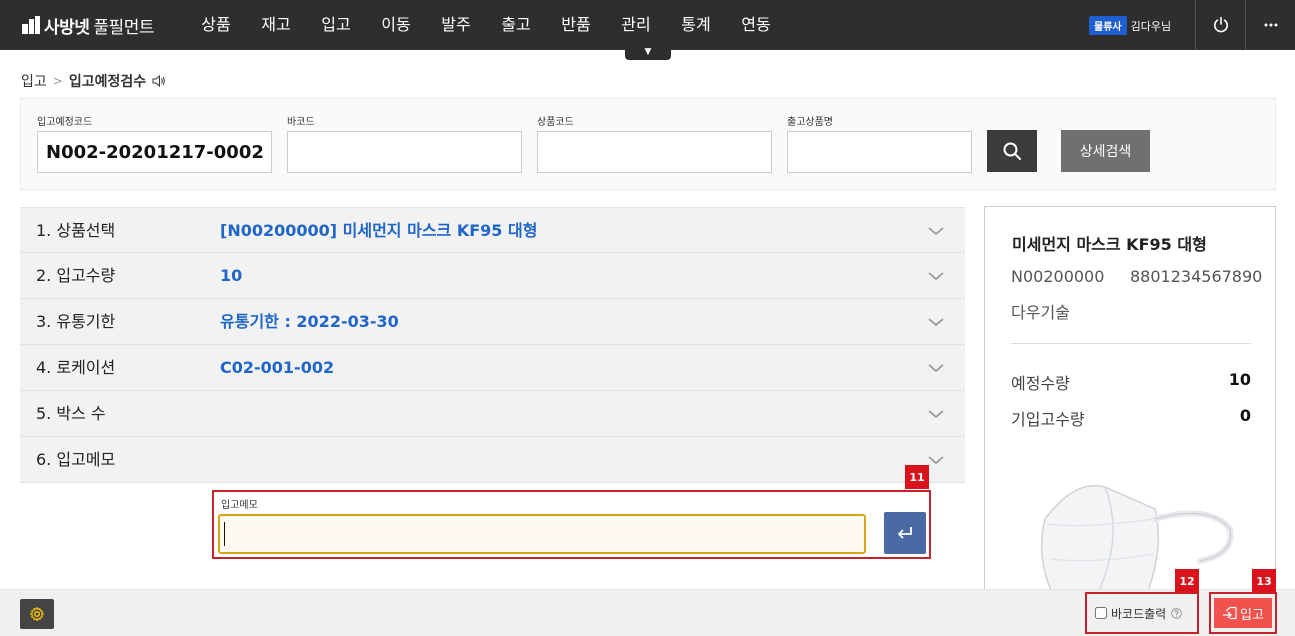 This screenshot has width=1295, height=636. I want to click on step-label: 4. 로케이션, so click(76, 367).